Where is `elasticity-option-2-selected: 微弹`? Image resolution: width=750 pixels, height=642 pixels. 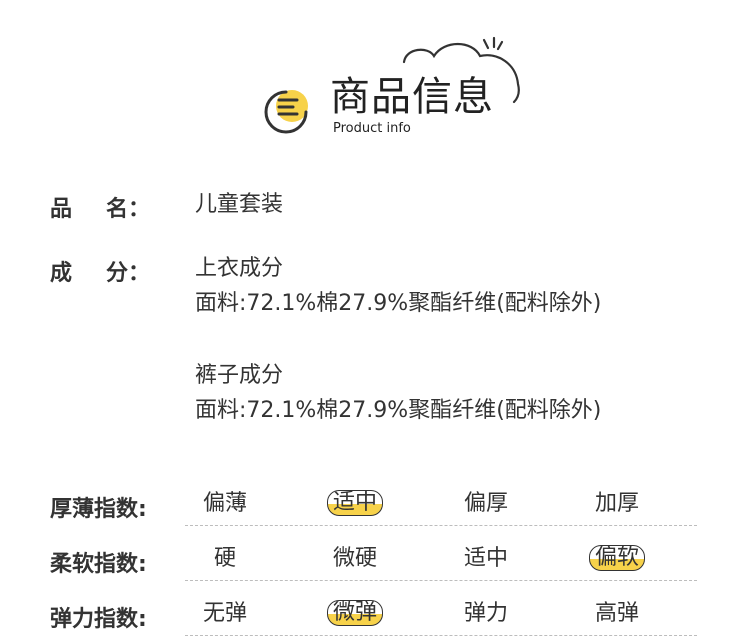
elasticity-option-2-selected: 微弹 is located at coordinates (355, 617).